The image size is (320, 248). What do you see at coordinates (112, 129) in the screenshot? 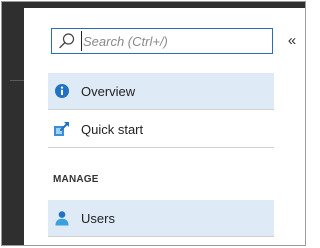
I see `nav-item-label: Quick start` at bounding box center [112, 129].